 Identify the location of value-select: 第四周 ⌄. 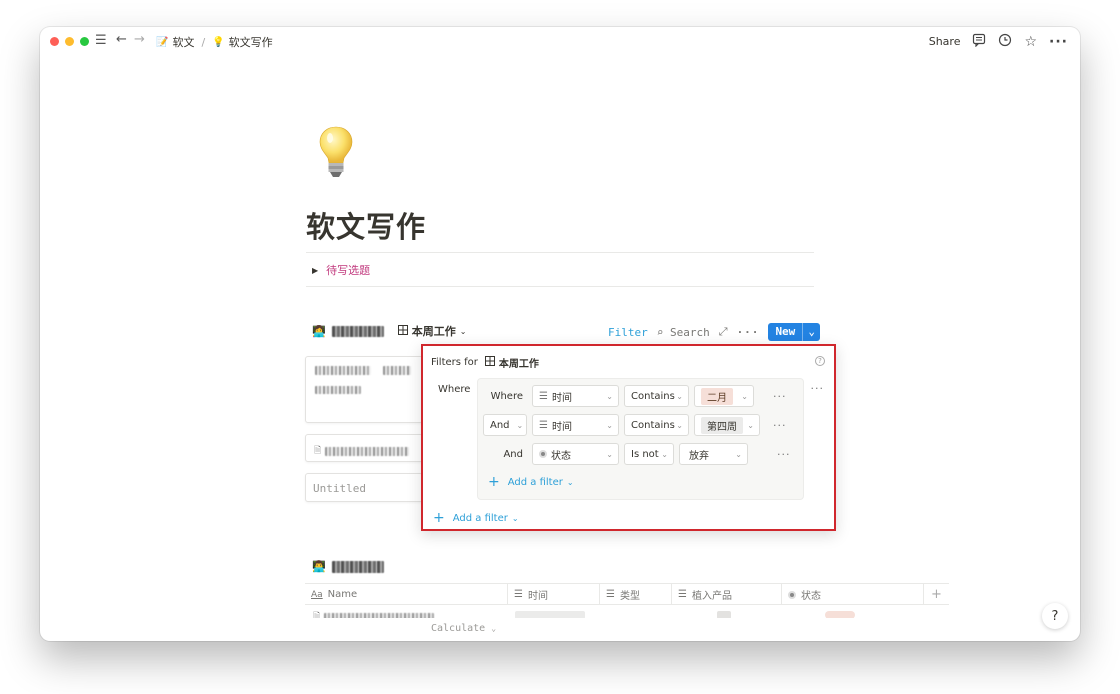
(727, 425).